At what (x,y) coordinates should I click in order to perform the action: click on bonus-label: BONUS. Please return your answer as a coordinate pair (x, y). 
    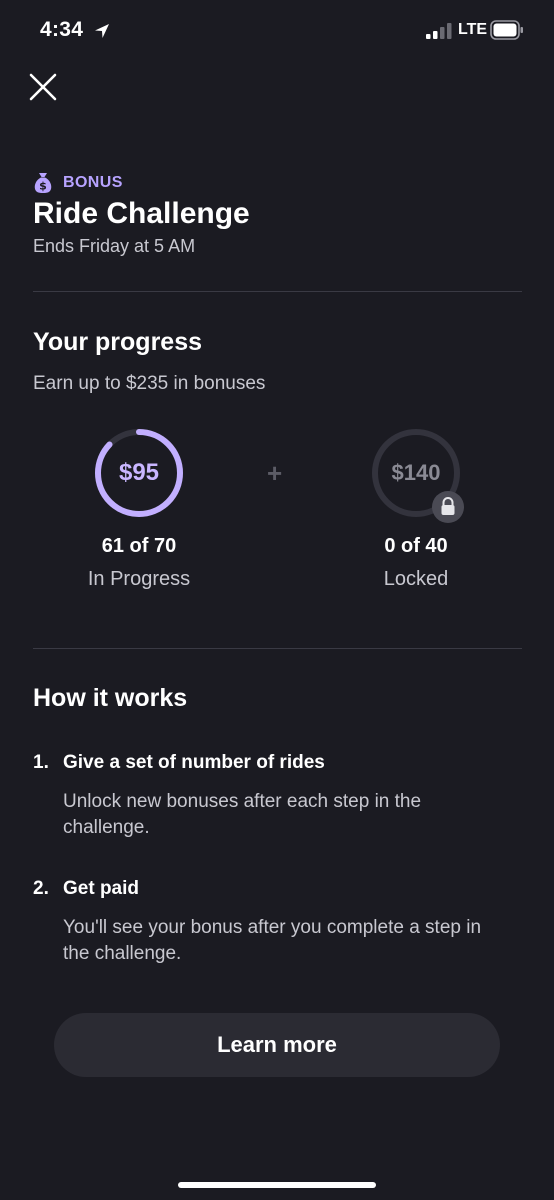
    Looking at the image, I should click on (93, 182).